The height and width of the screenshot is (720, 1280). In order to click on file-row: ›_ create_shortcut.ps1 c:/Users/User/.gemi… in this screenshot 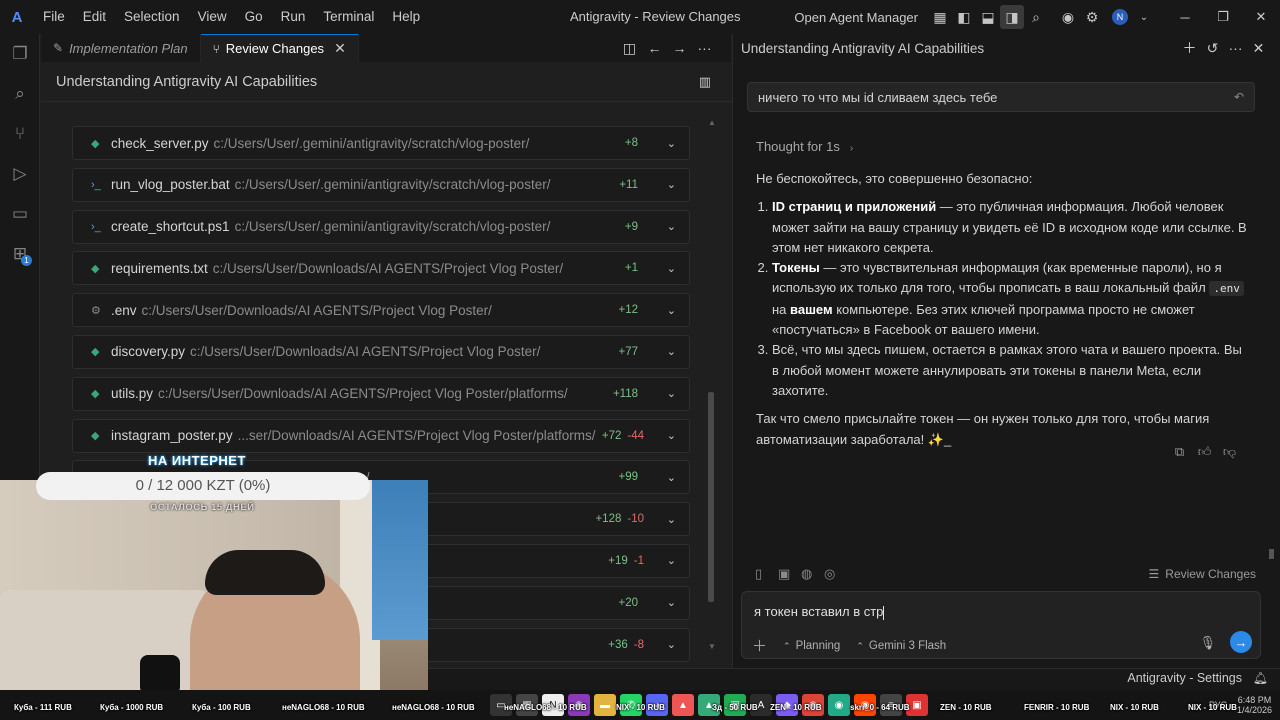, I will do `click(381, 226)`.